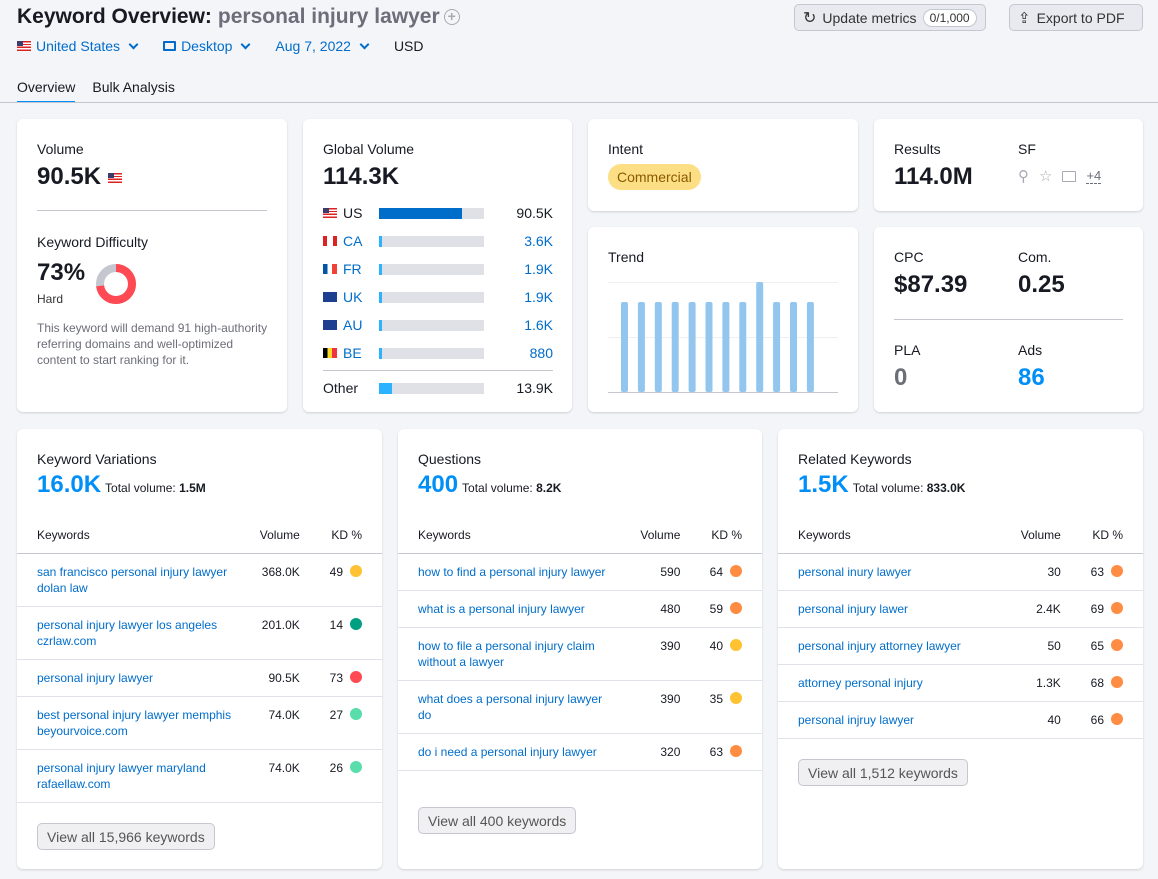  Describe the element at coordinates (810, 18) in the screenshot. I see `refresh-icon: ↻` at that location.